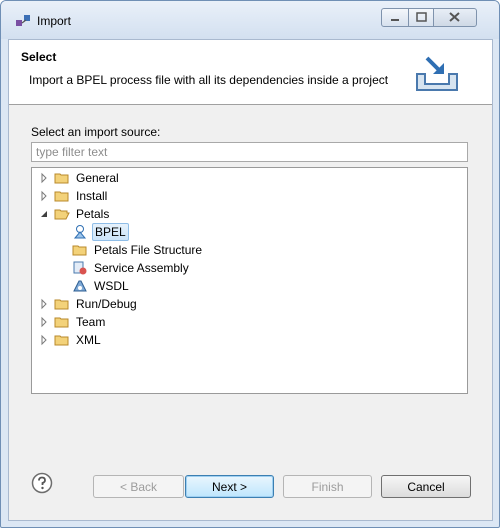 This screenshot has width=500, height=528. I want to click on tree-node-label: Petals File Structure, so click(148, 250).